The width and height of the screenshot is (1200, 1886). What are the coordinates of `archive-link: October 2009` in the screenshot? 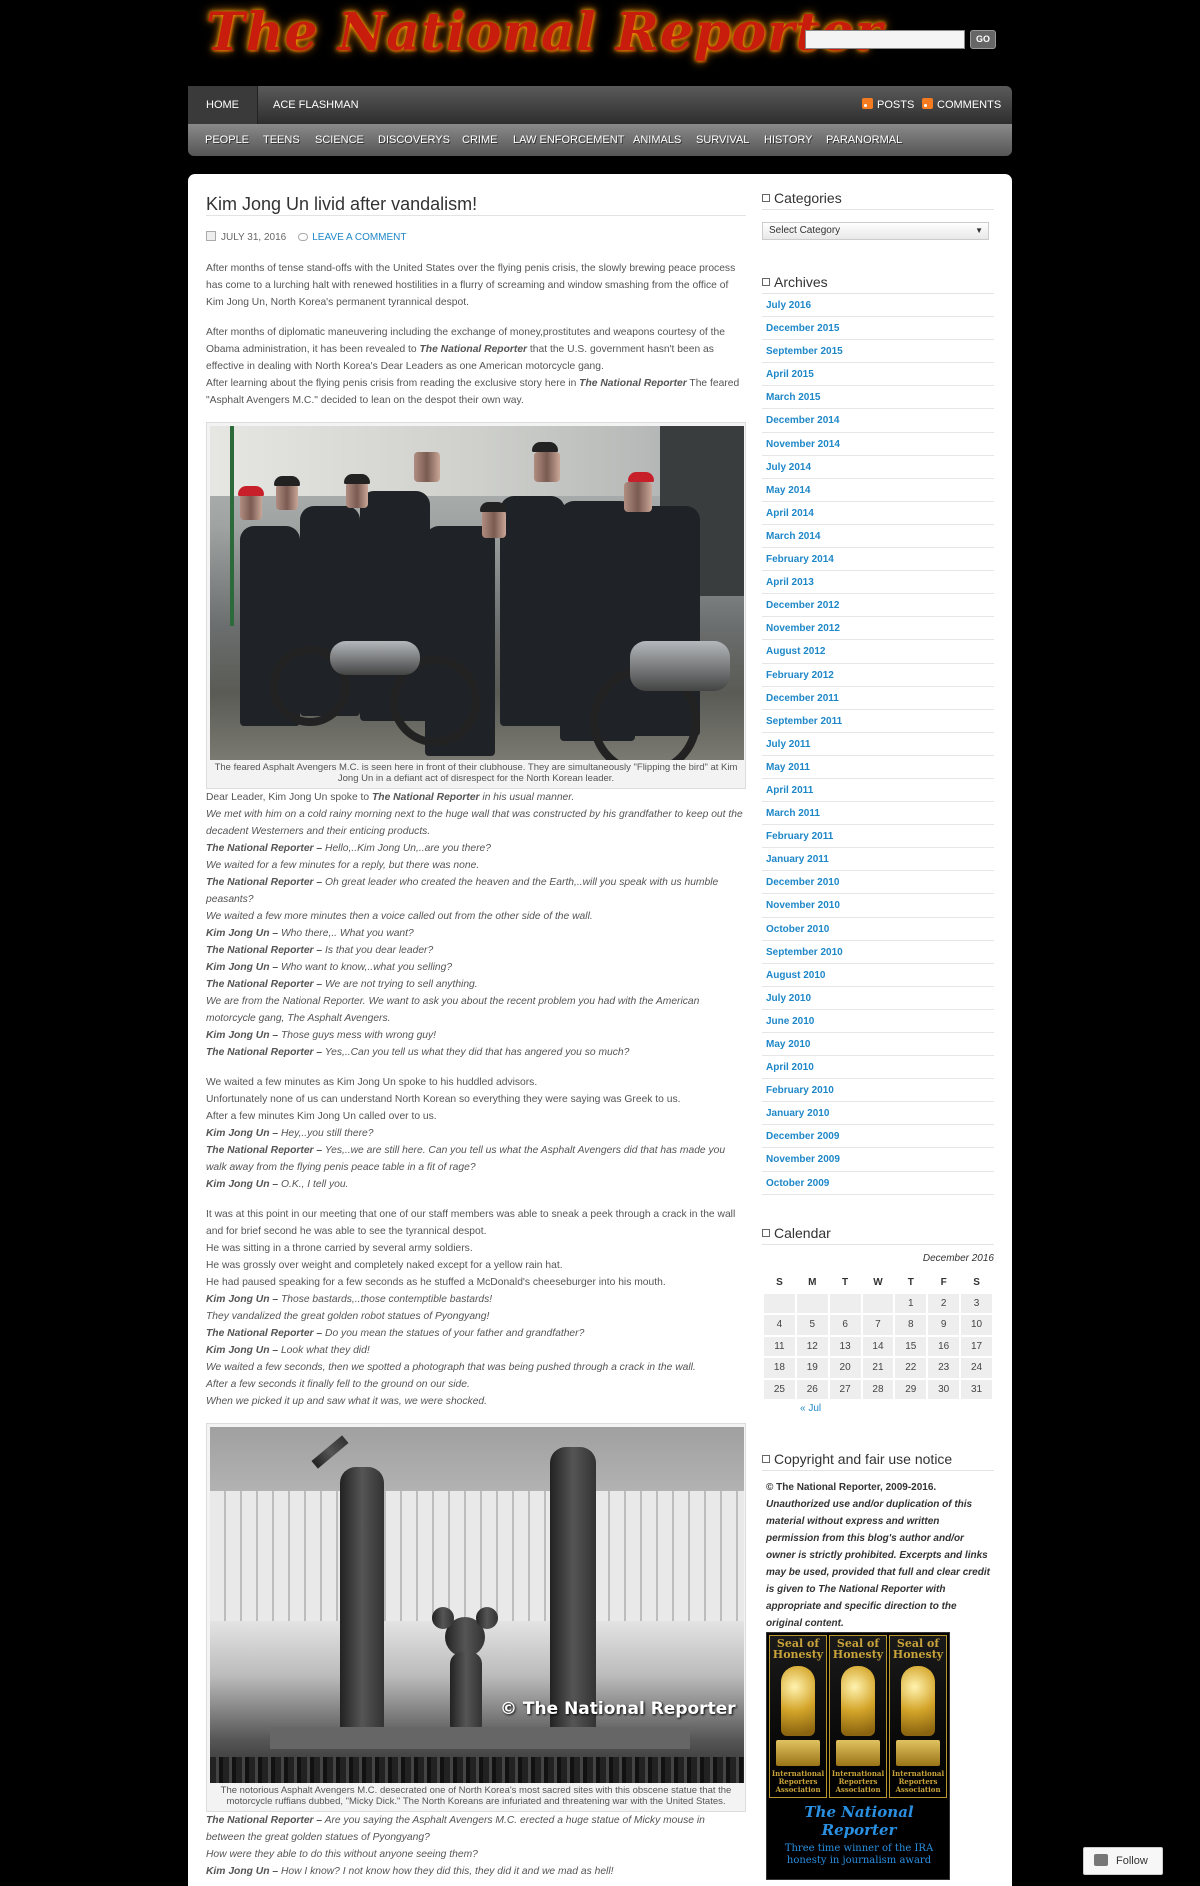 It's located at (878, 1183).